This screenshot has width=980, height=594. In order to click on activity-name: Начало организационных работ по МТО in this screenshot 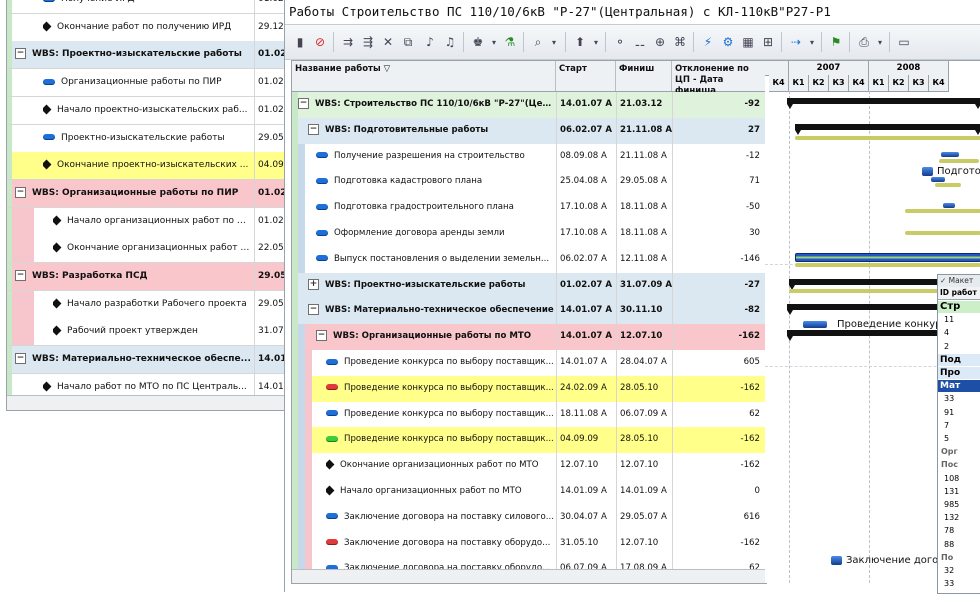, I will do `click(440, 492)`.